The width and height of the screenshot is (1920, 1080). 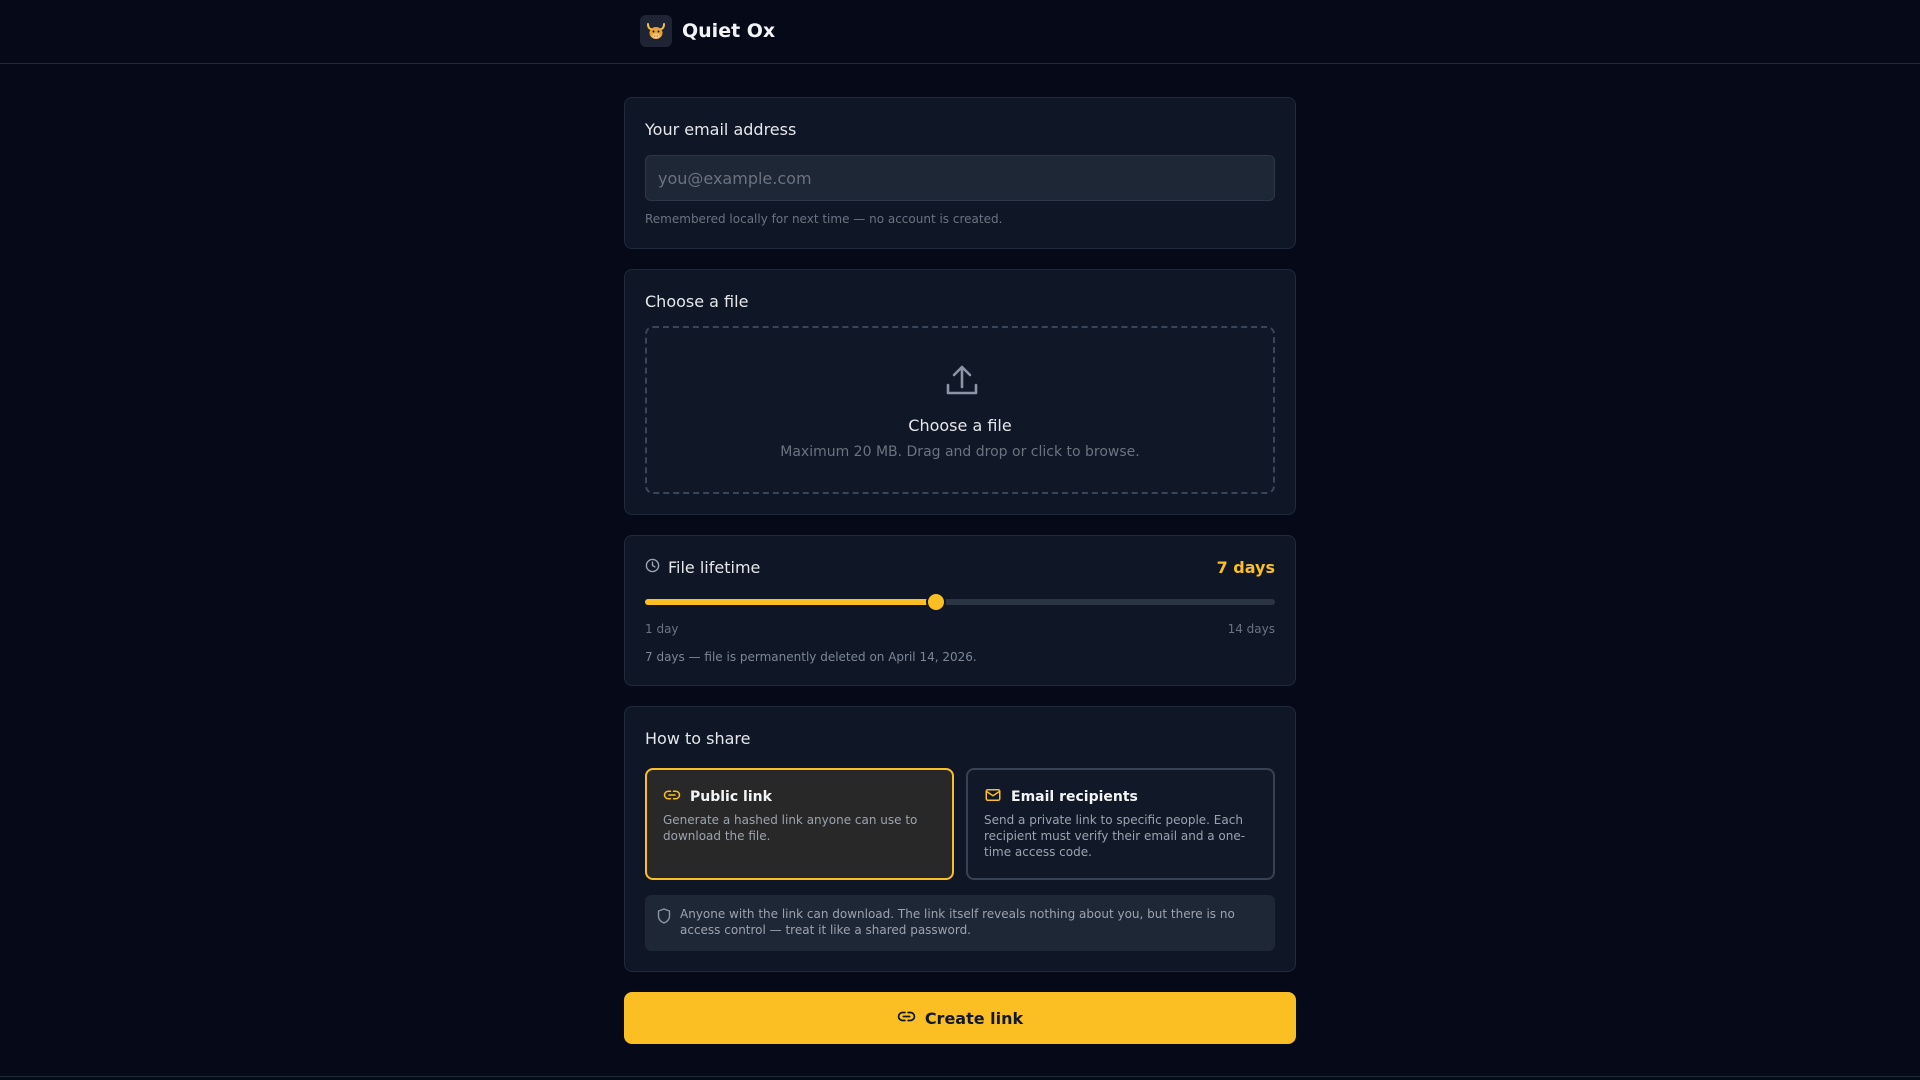 I want to click on top-bar: Quiet Ox, so click(x=960, y=32).